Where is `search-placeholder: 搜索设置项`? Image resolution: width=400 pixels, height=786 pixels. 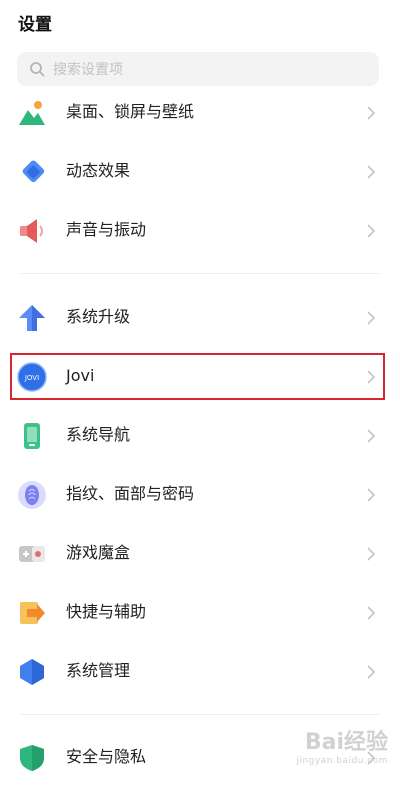 search-placeholder: 搜索设置项 is located at coordinates (88, 70).